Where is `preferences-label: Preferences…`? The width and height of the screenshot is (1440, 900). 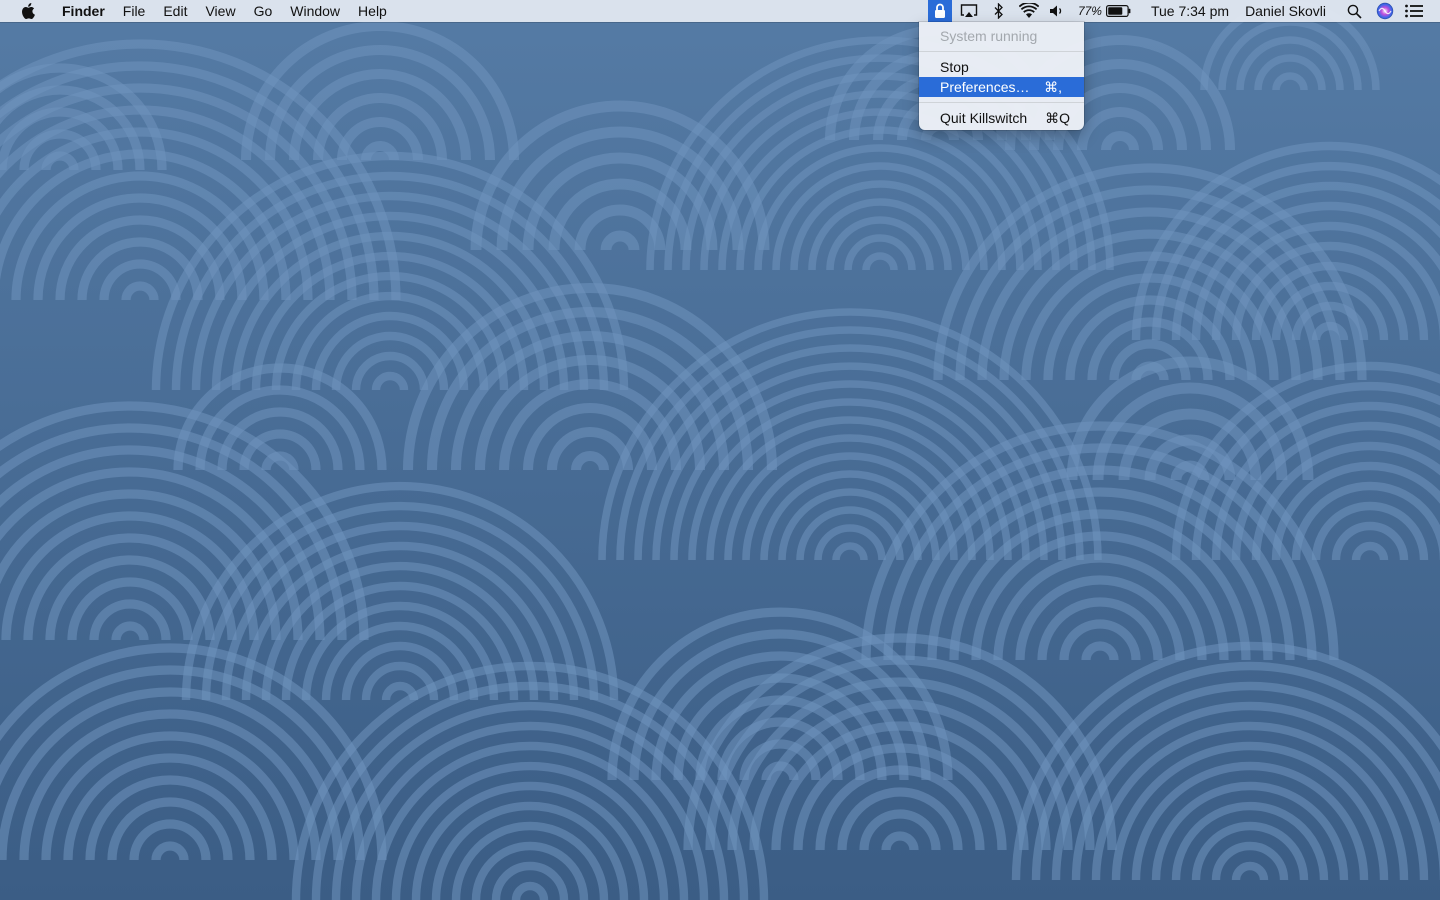 preferences-label: Preferences… is located at coordinates (985, 87).